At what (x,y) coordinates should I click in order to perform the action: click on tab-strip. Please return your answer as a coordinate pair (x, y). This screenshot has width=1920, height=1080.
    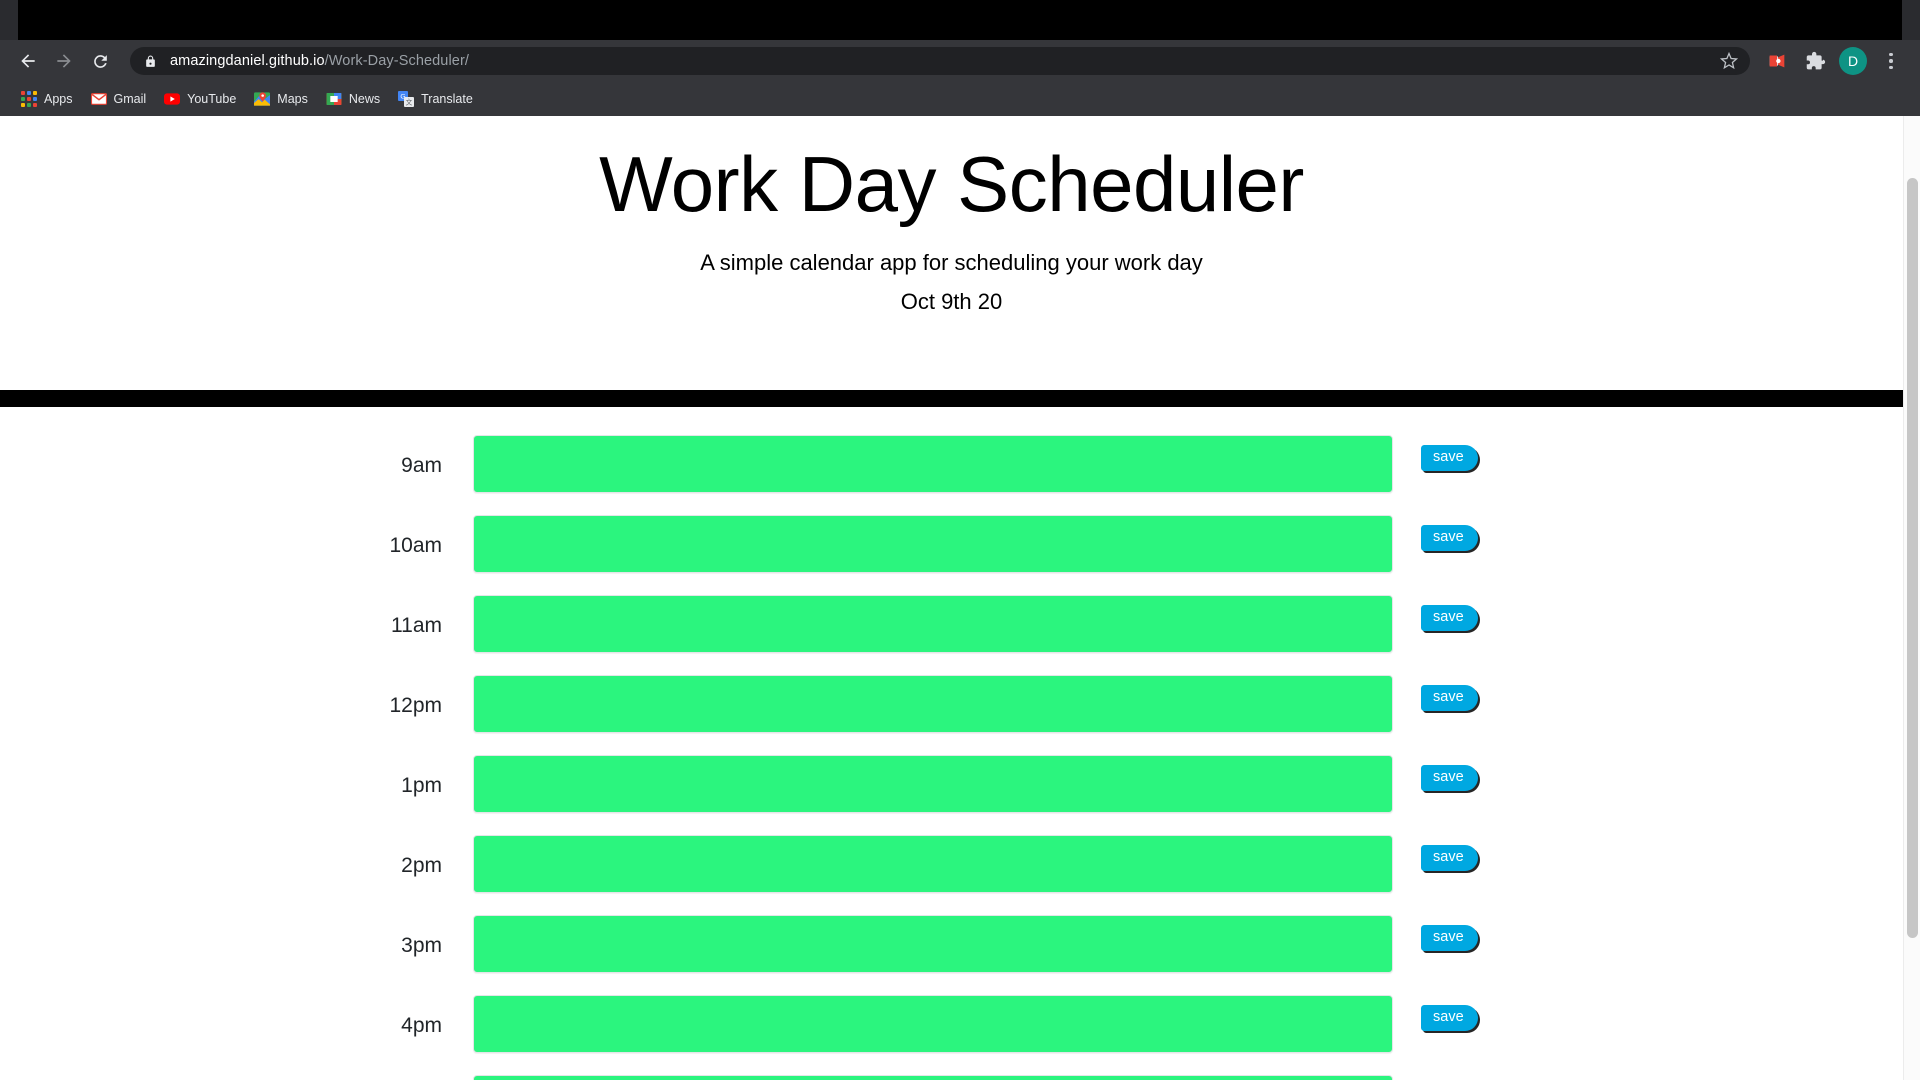
    Looking at the image, I should click on (960, 20).